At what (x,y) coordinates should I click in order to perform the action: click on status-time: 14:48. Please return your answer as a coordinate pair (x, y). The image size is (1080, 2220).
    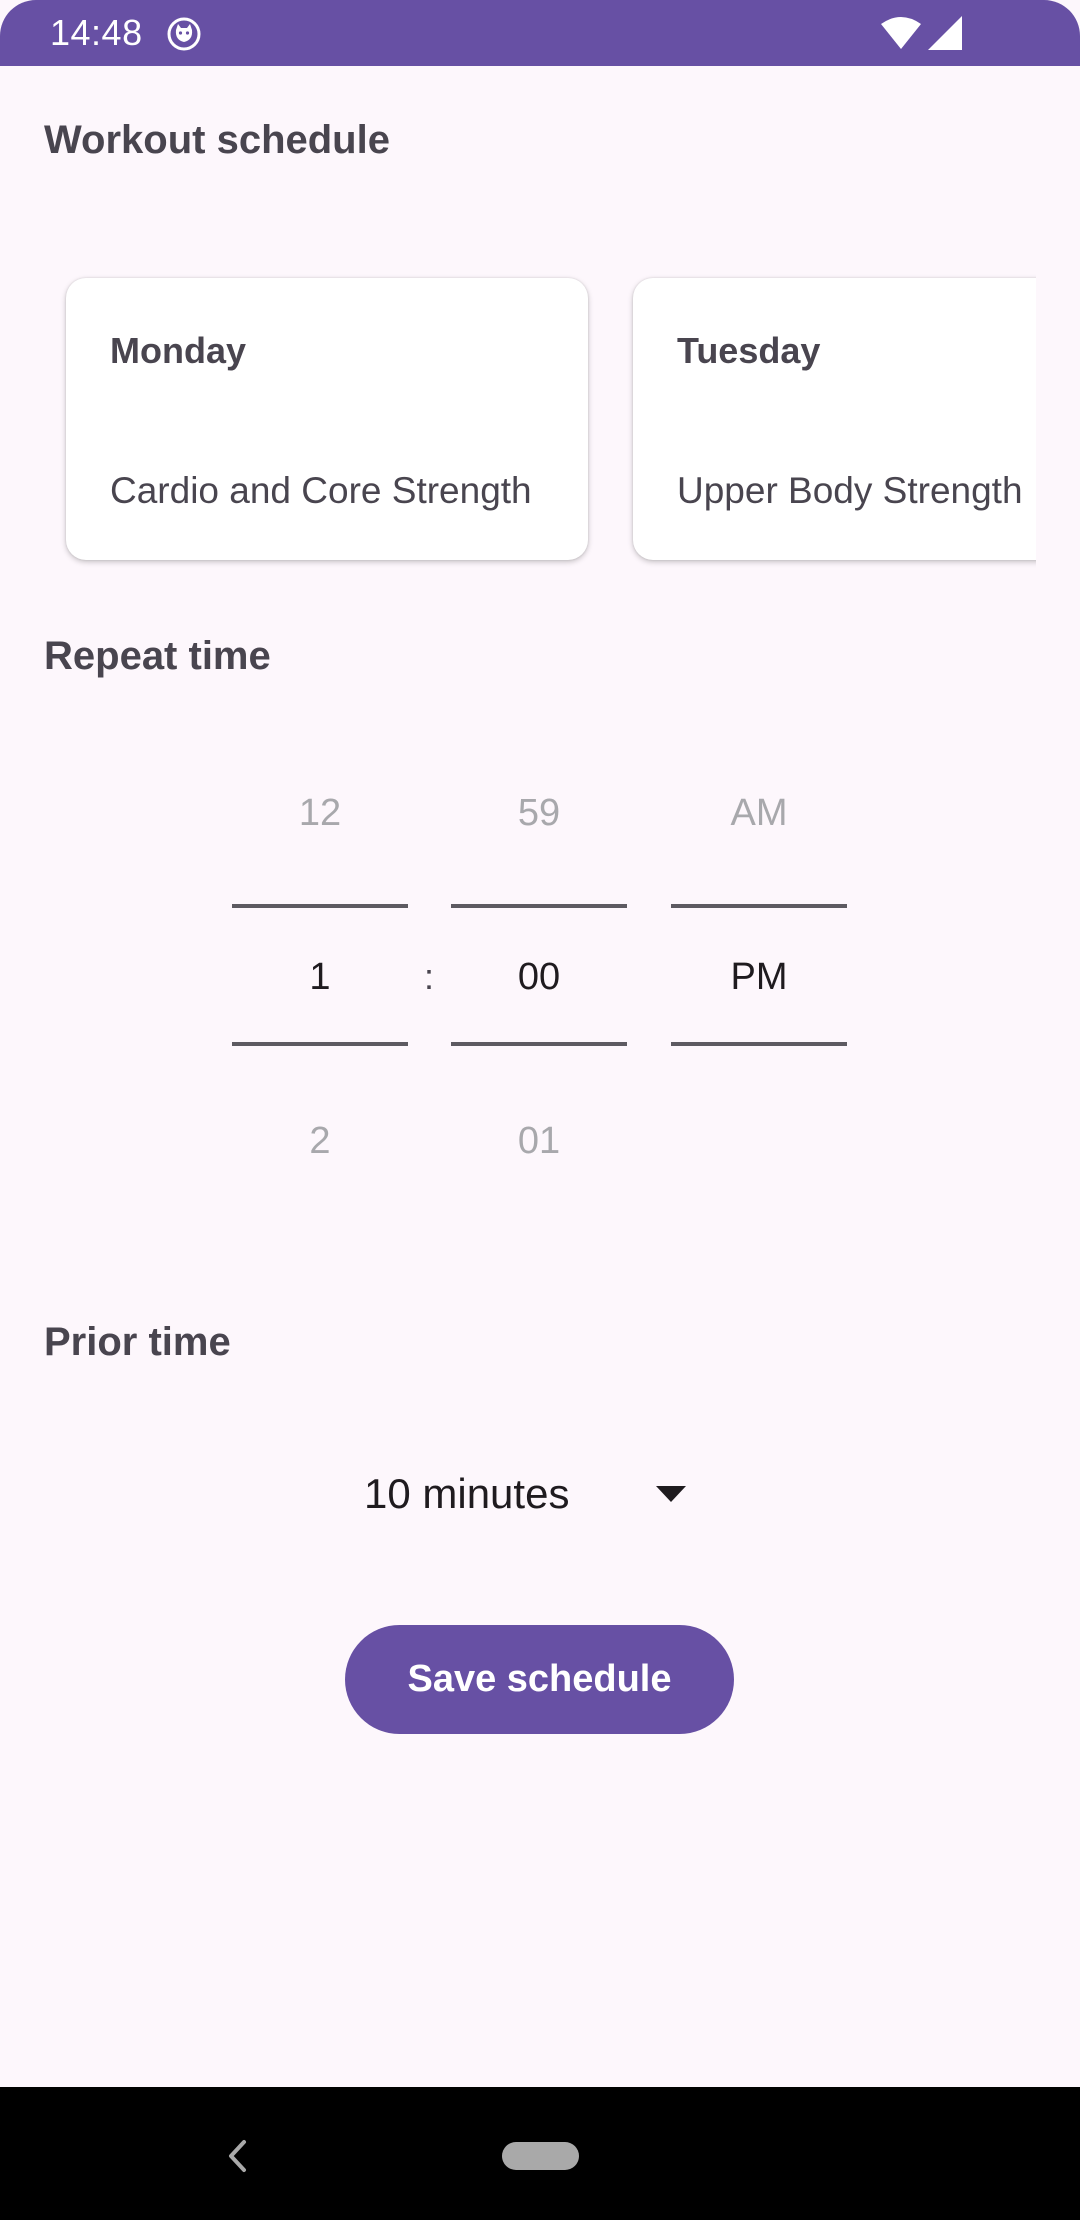
    Looking at the image, I should click on (96, 32).